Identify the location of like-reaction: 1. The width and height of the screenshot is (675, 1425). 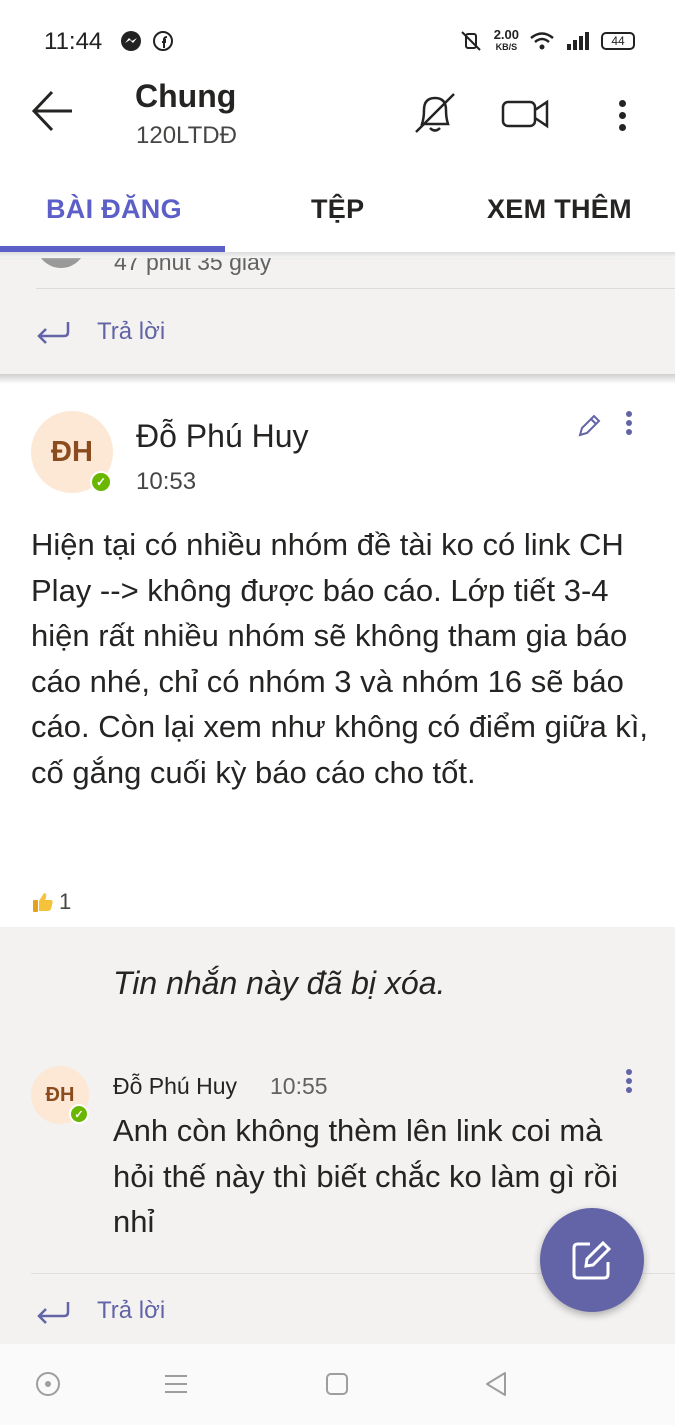
(51, 902).